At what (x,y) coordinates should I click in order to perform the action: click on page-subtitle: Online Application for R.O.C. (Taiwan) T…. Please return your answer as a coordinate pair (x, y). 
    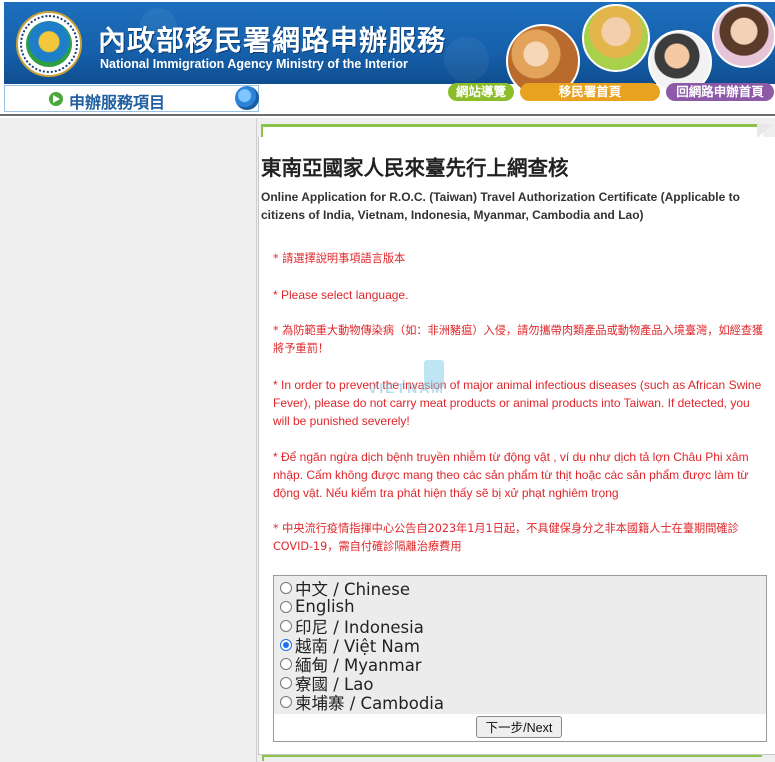
    Looking at the image, I should click on (500, 206).